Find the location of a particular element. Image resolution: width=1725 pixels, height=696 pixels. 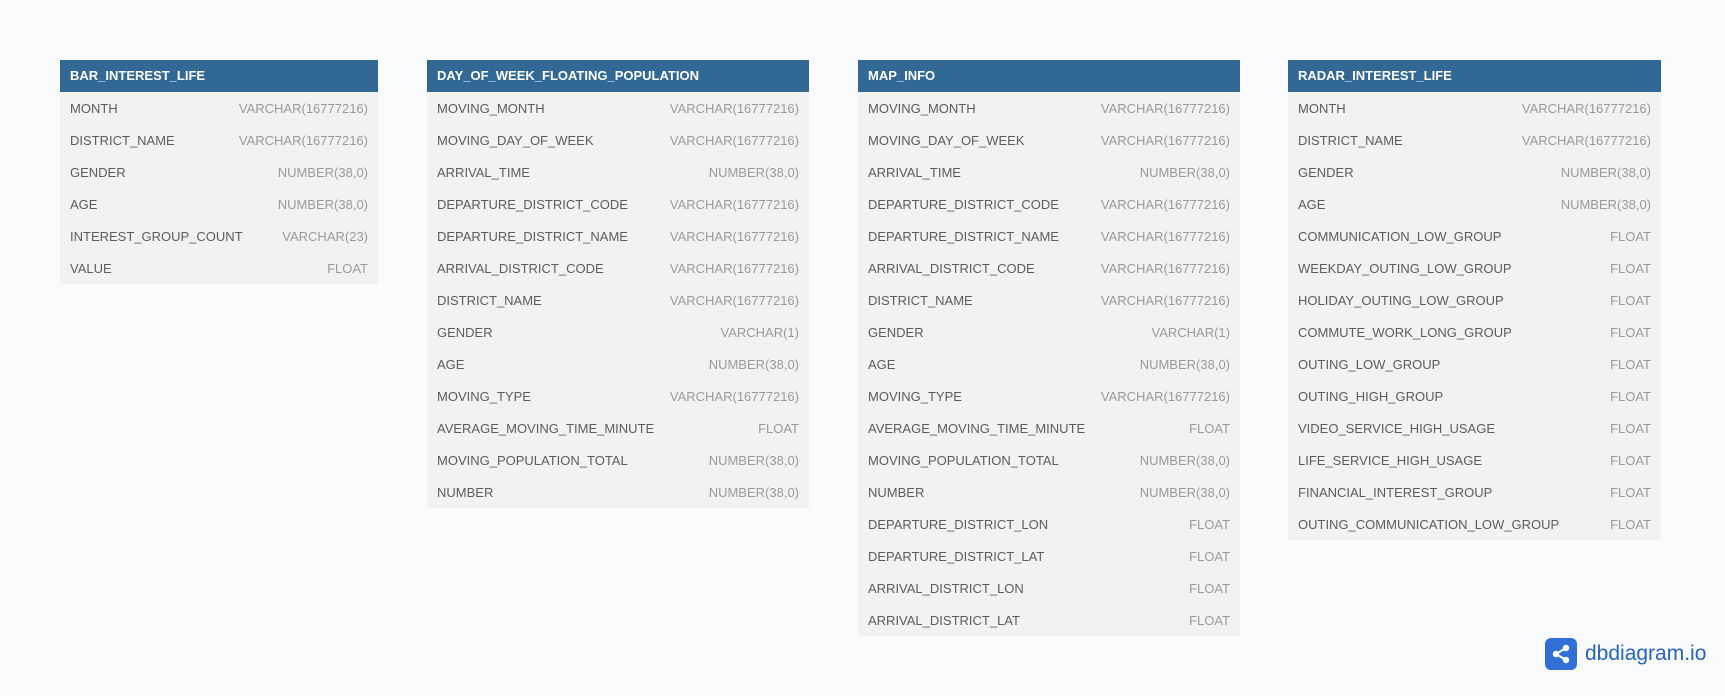

field-row: WEEKDAY_OUTING_LOW_GROUP FLOAT is located at coordinates (1474, 268).